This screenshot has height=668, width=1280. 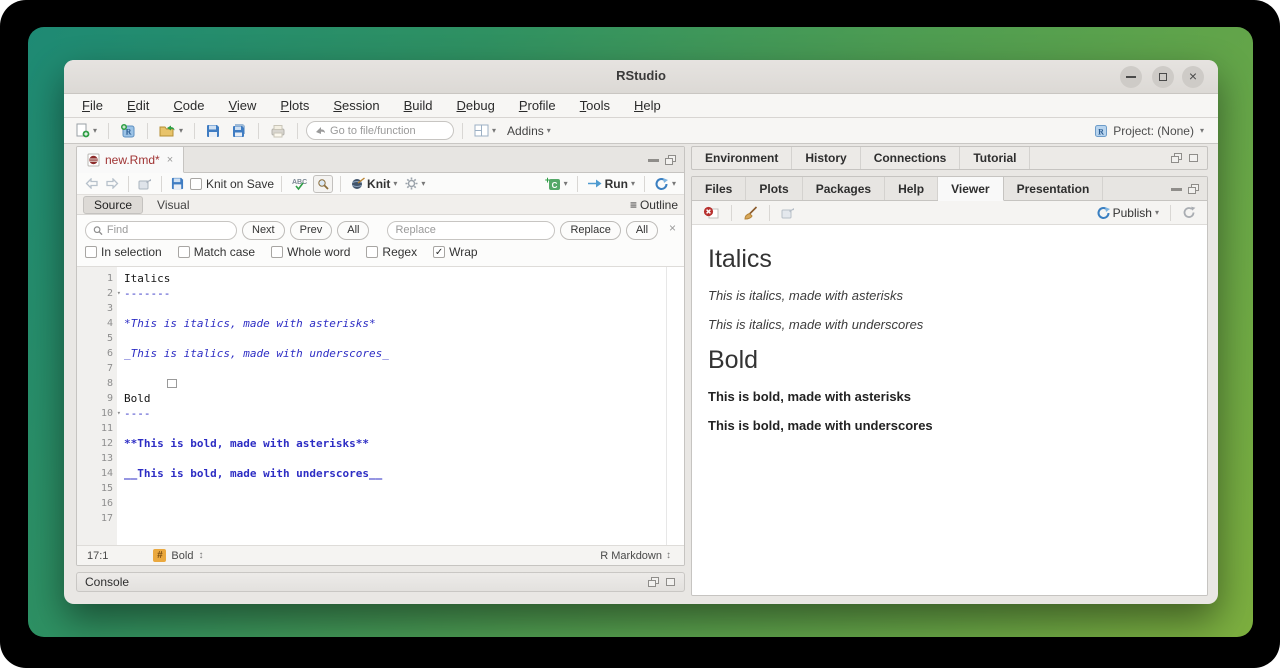 I want to click on tab-tutorial: Tutorial, so click(x=995, y=158).